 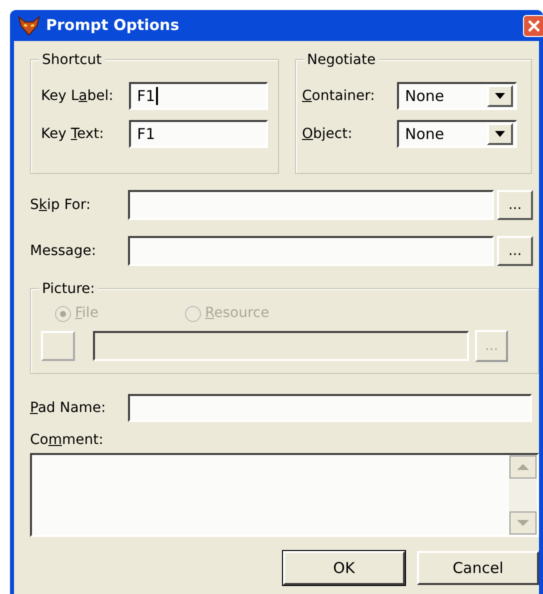 I want to click on field-label: Message:, so click(x=64, y=251).